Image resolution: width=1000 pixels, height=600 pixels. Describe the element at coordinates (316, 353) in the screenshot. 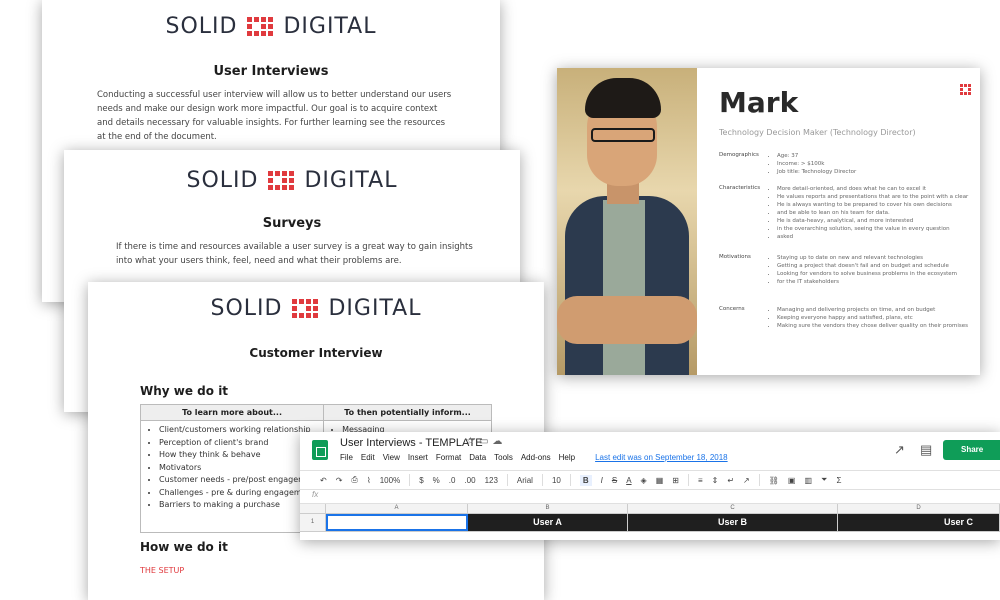

I see `document-title: Customer Interview` at that location.